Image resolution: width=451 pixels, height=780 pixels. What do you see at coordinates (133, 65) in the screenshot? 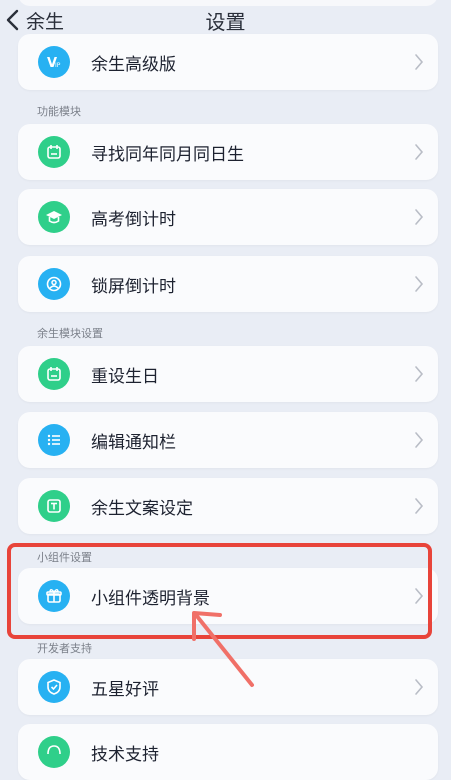
I see `premium-label: 余生高级版` at bounding box center [133, 65].